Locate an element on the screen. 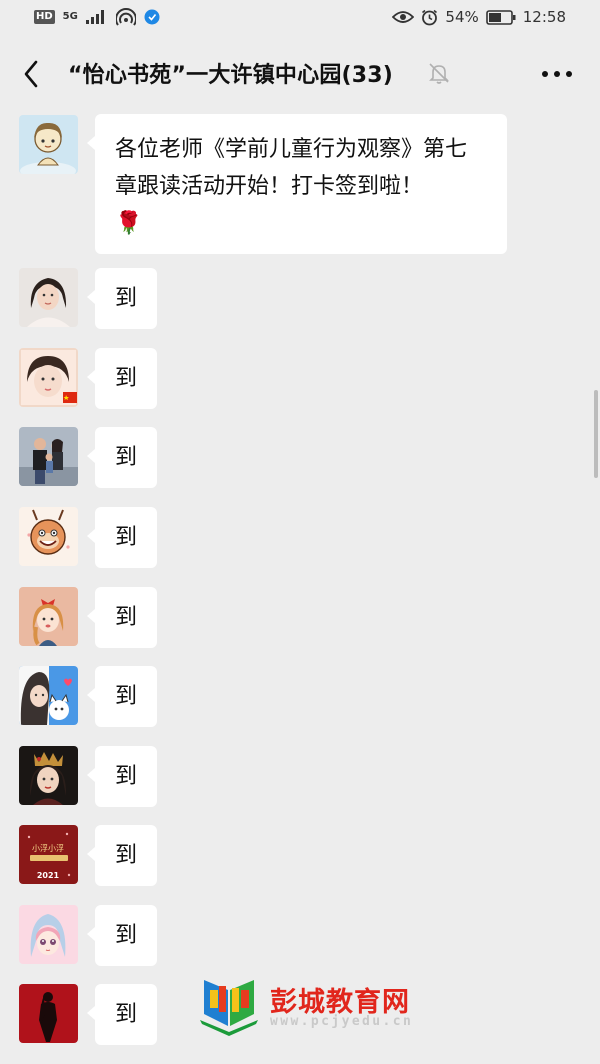 The height and width of the screenshot is (1064, 600). clock: 12:58 is located at coordinates (544, 17).